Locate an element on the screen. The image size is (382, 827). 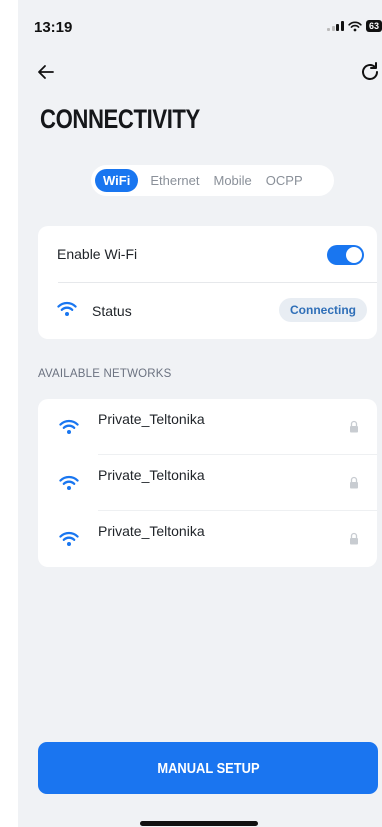
enable-wifi-label: Enable Wi-Fi is located at coordinates (97, 254).